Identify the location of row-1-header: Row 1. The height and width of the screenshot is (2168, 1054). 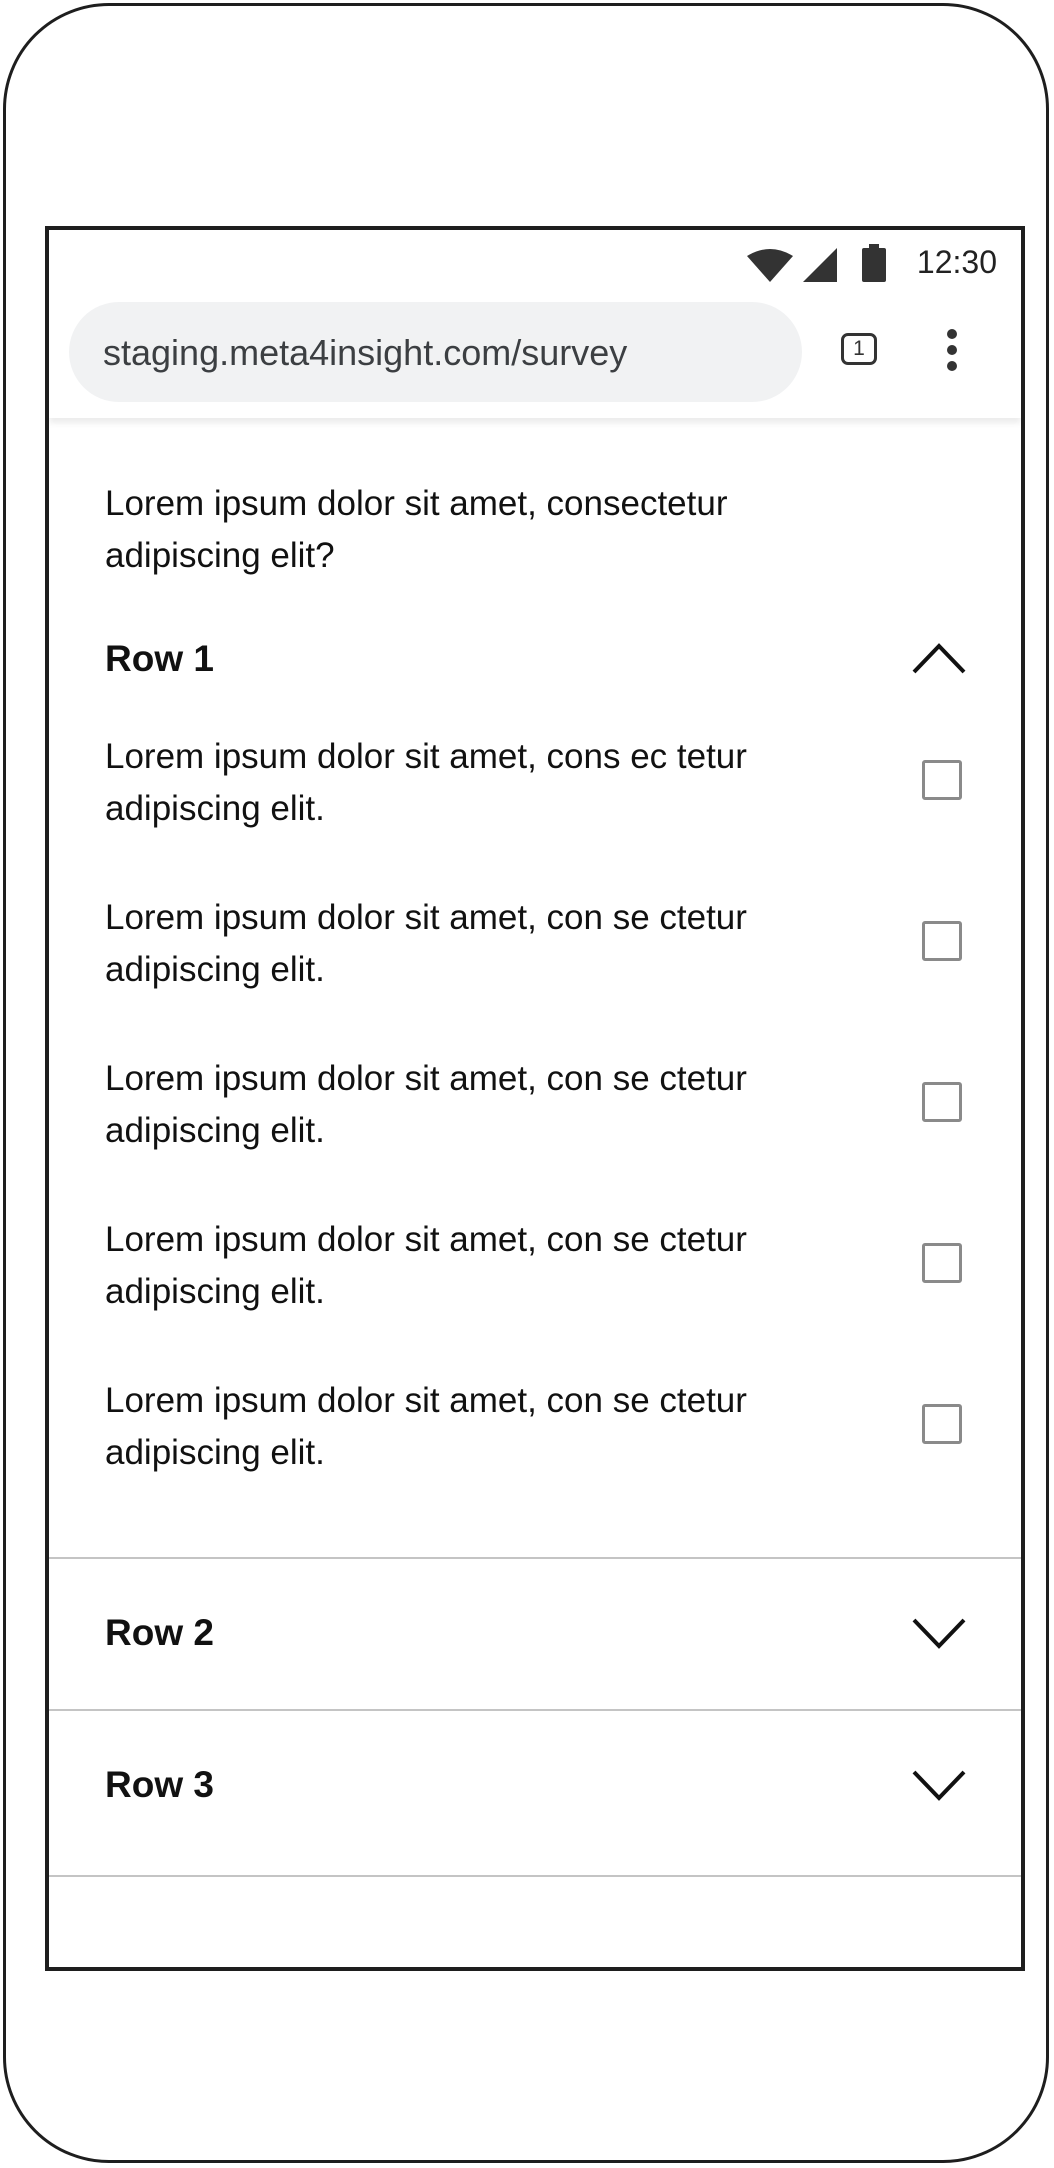
(535, 660).